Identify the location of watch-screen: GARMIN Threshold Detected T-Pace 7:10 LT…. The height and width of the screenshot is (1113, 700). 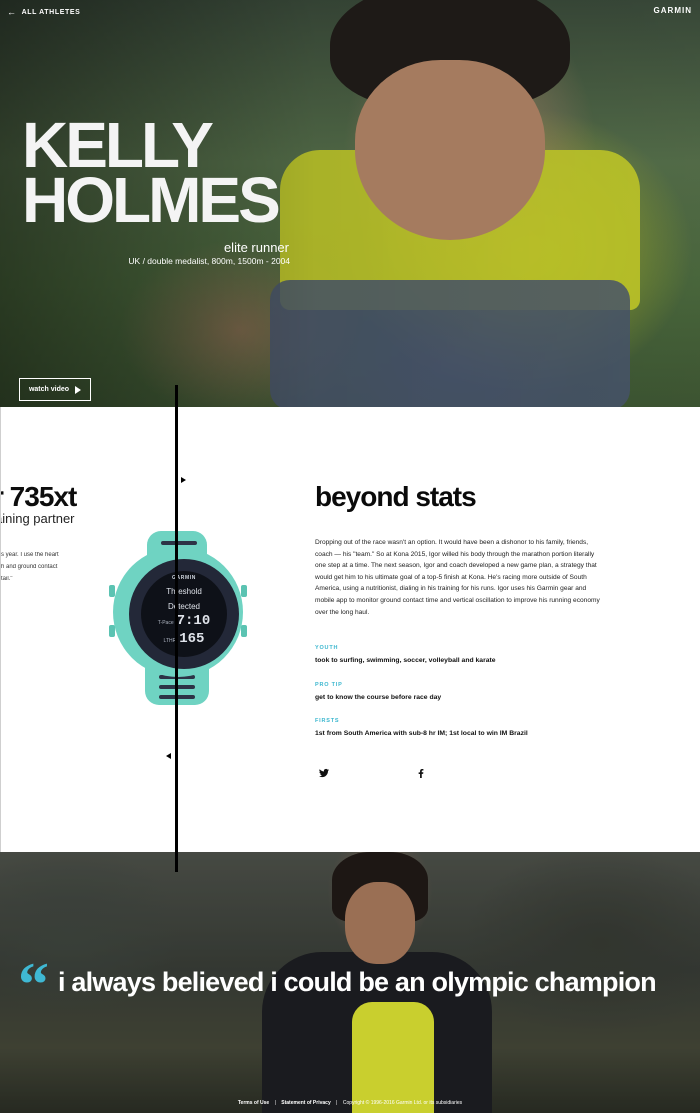
(184, 614).